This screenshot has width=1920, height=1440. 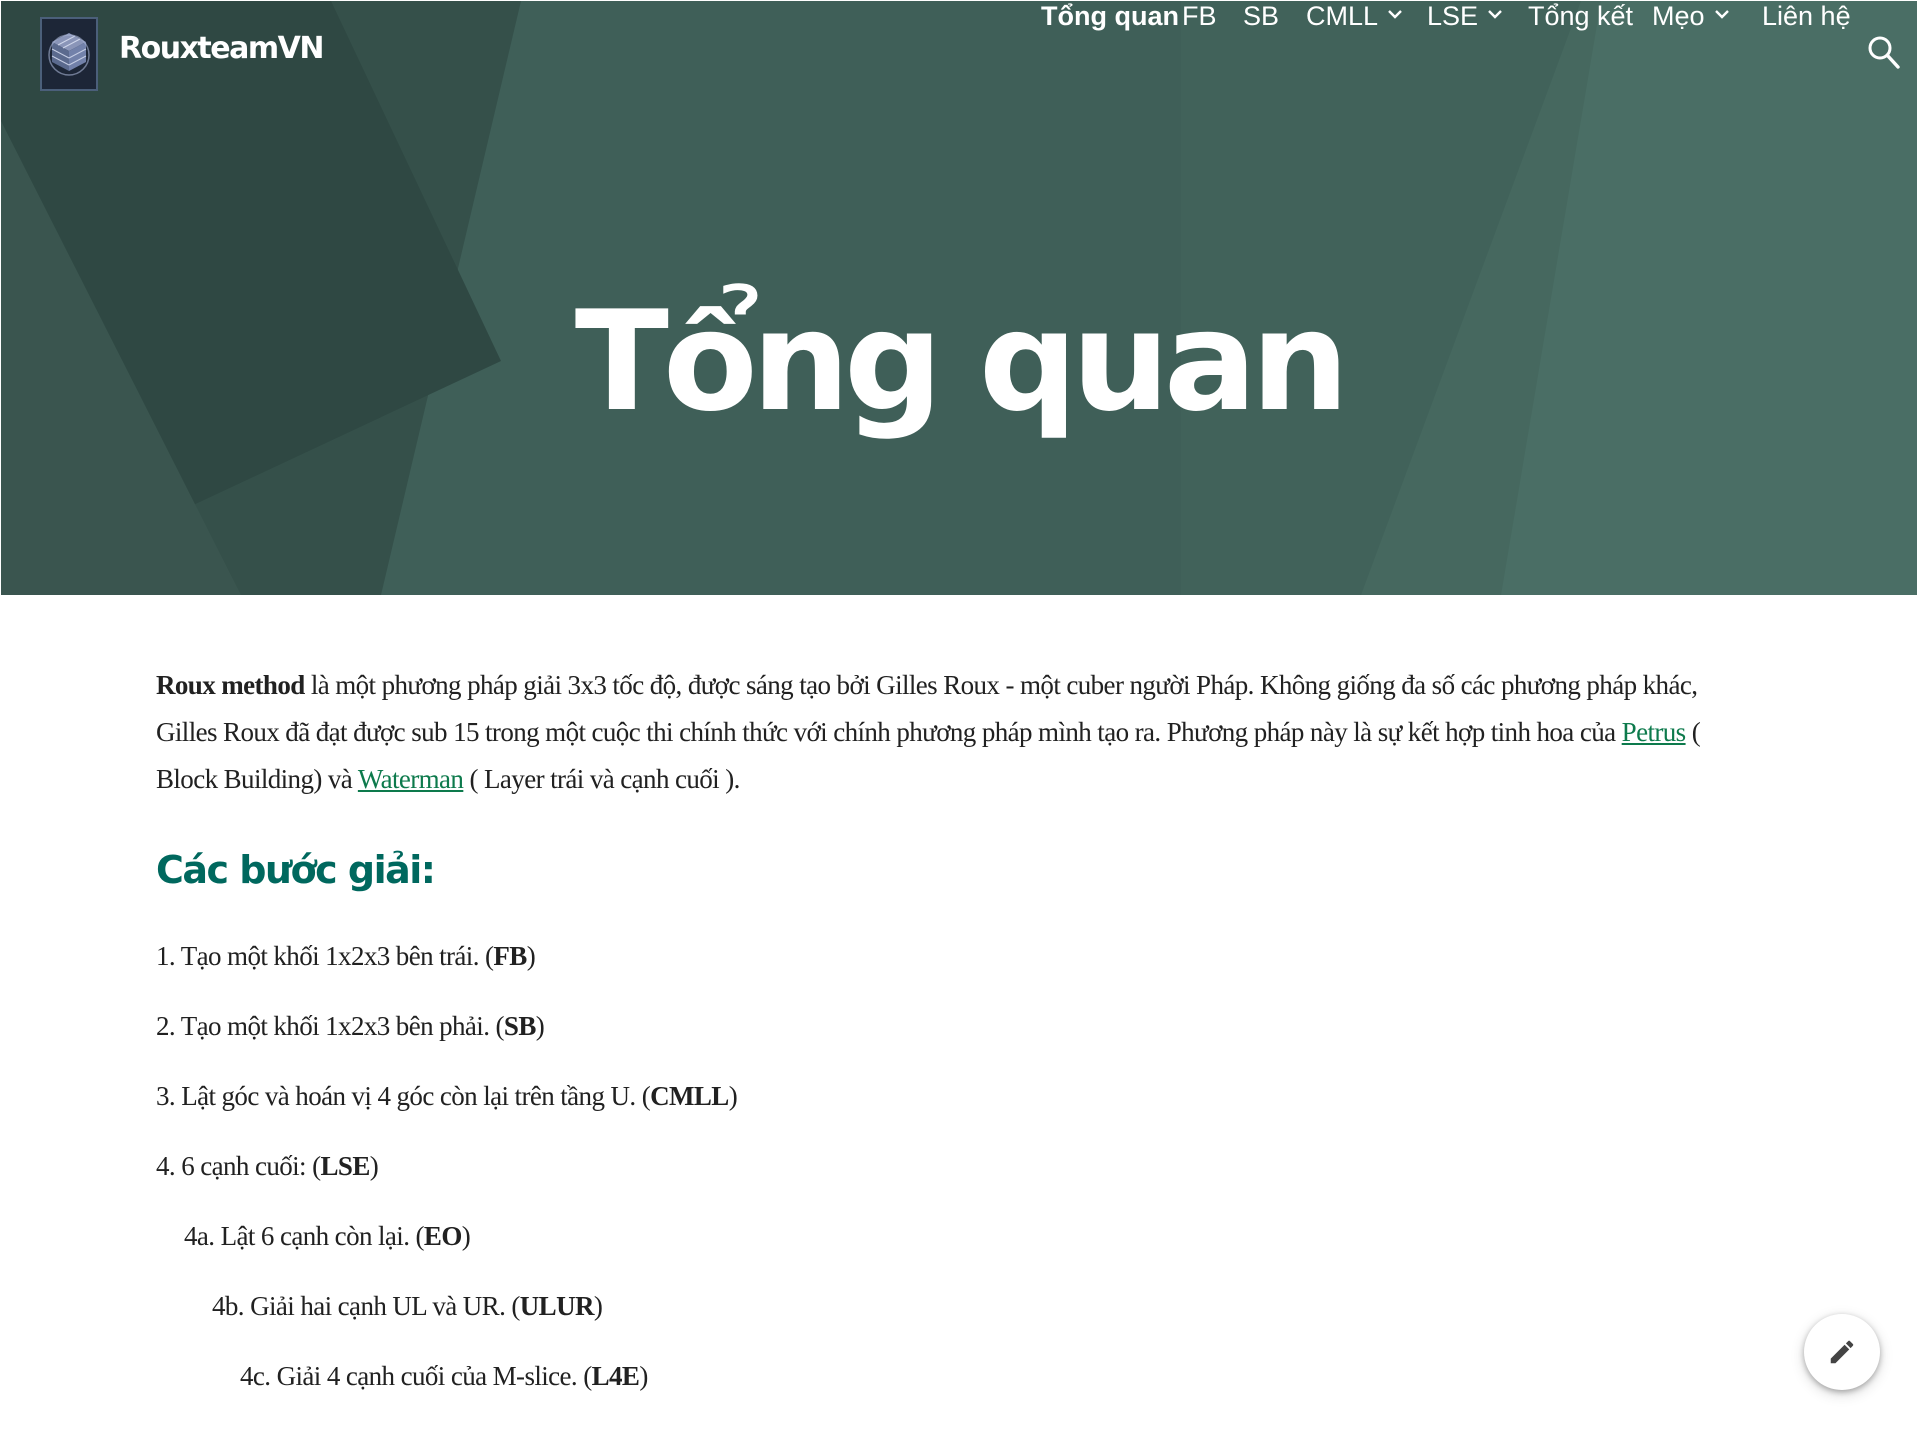 What do you see at coordinates (296, 870) in the screenshot?
I see `steps-heading: Các bước giải:` at bounding box center [296, 870].